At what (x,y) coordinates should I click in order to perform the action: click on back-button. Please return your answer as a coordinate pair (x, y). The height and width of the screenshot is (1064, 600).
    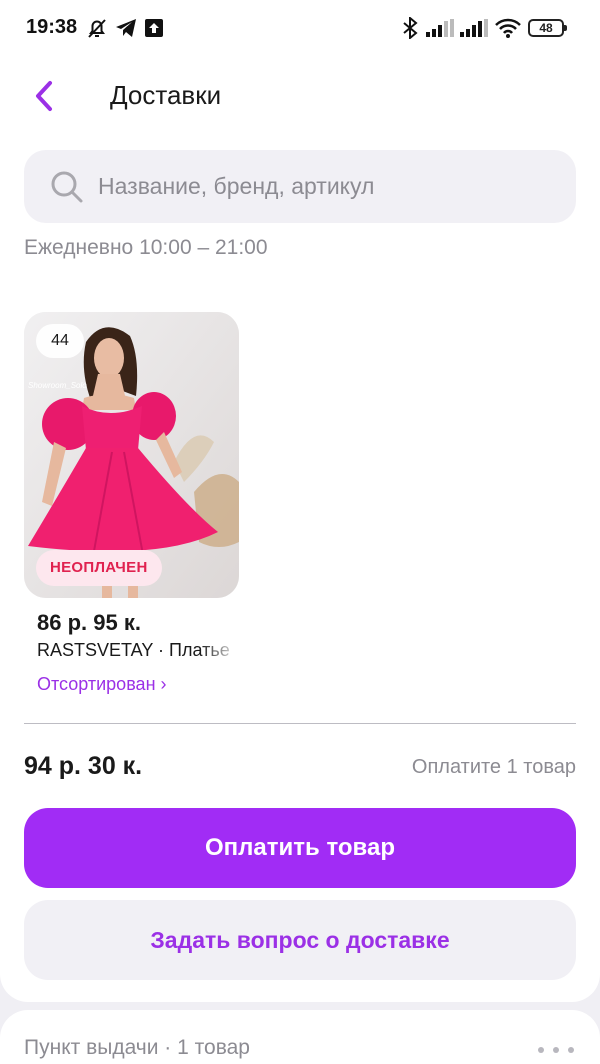
    Looking at the image, I should click on (44, 96).